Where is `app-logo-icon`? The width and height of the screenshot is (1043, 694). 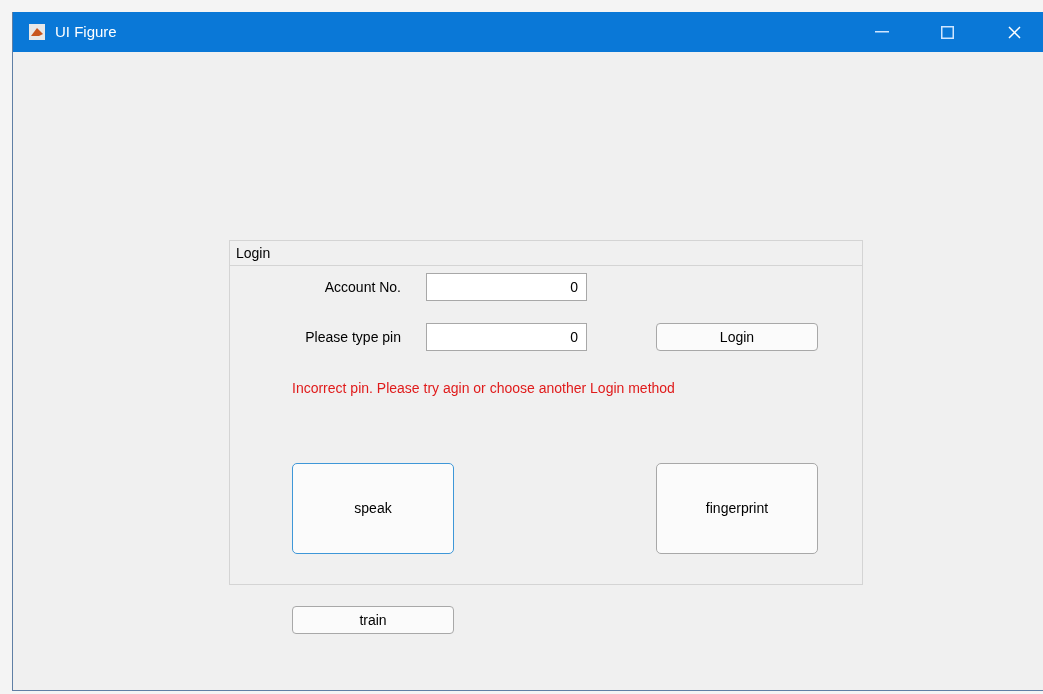
app-logo-icon is located at coordinates (37, 32).